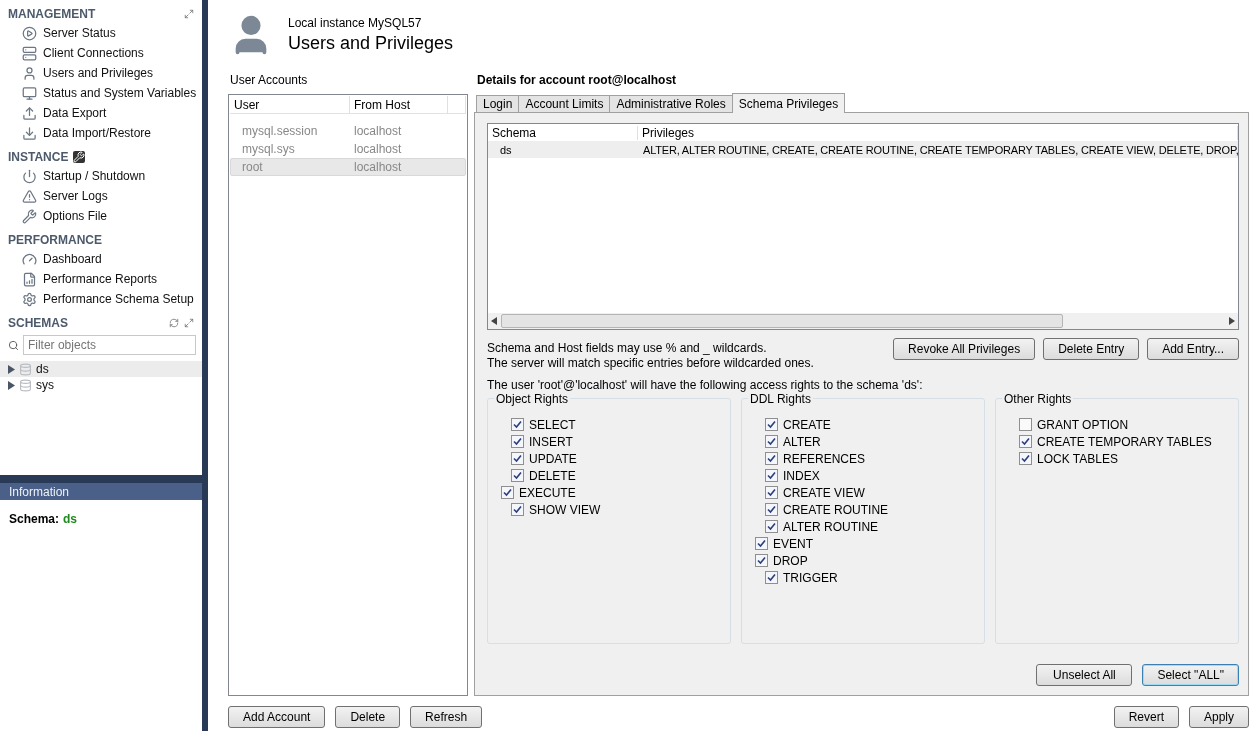  Describe the element at coordinates (1091, 349) in the screenshot. I see `entry-button: Delete Entry` at that location.